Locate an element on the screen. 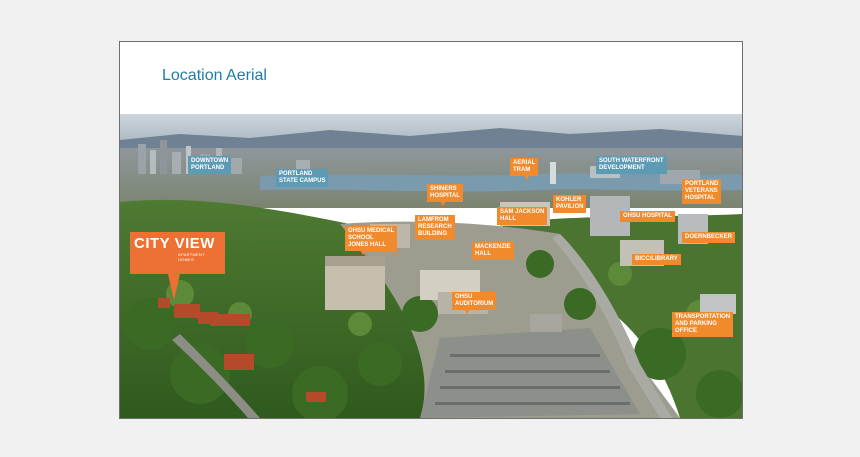 This screenshot has height=457, width=860. label-transportation-parking-office: TRANSPORTATION AND PARKING OFFICE is located at coordinates (703, 324).